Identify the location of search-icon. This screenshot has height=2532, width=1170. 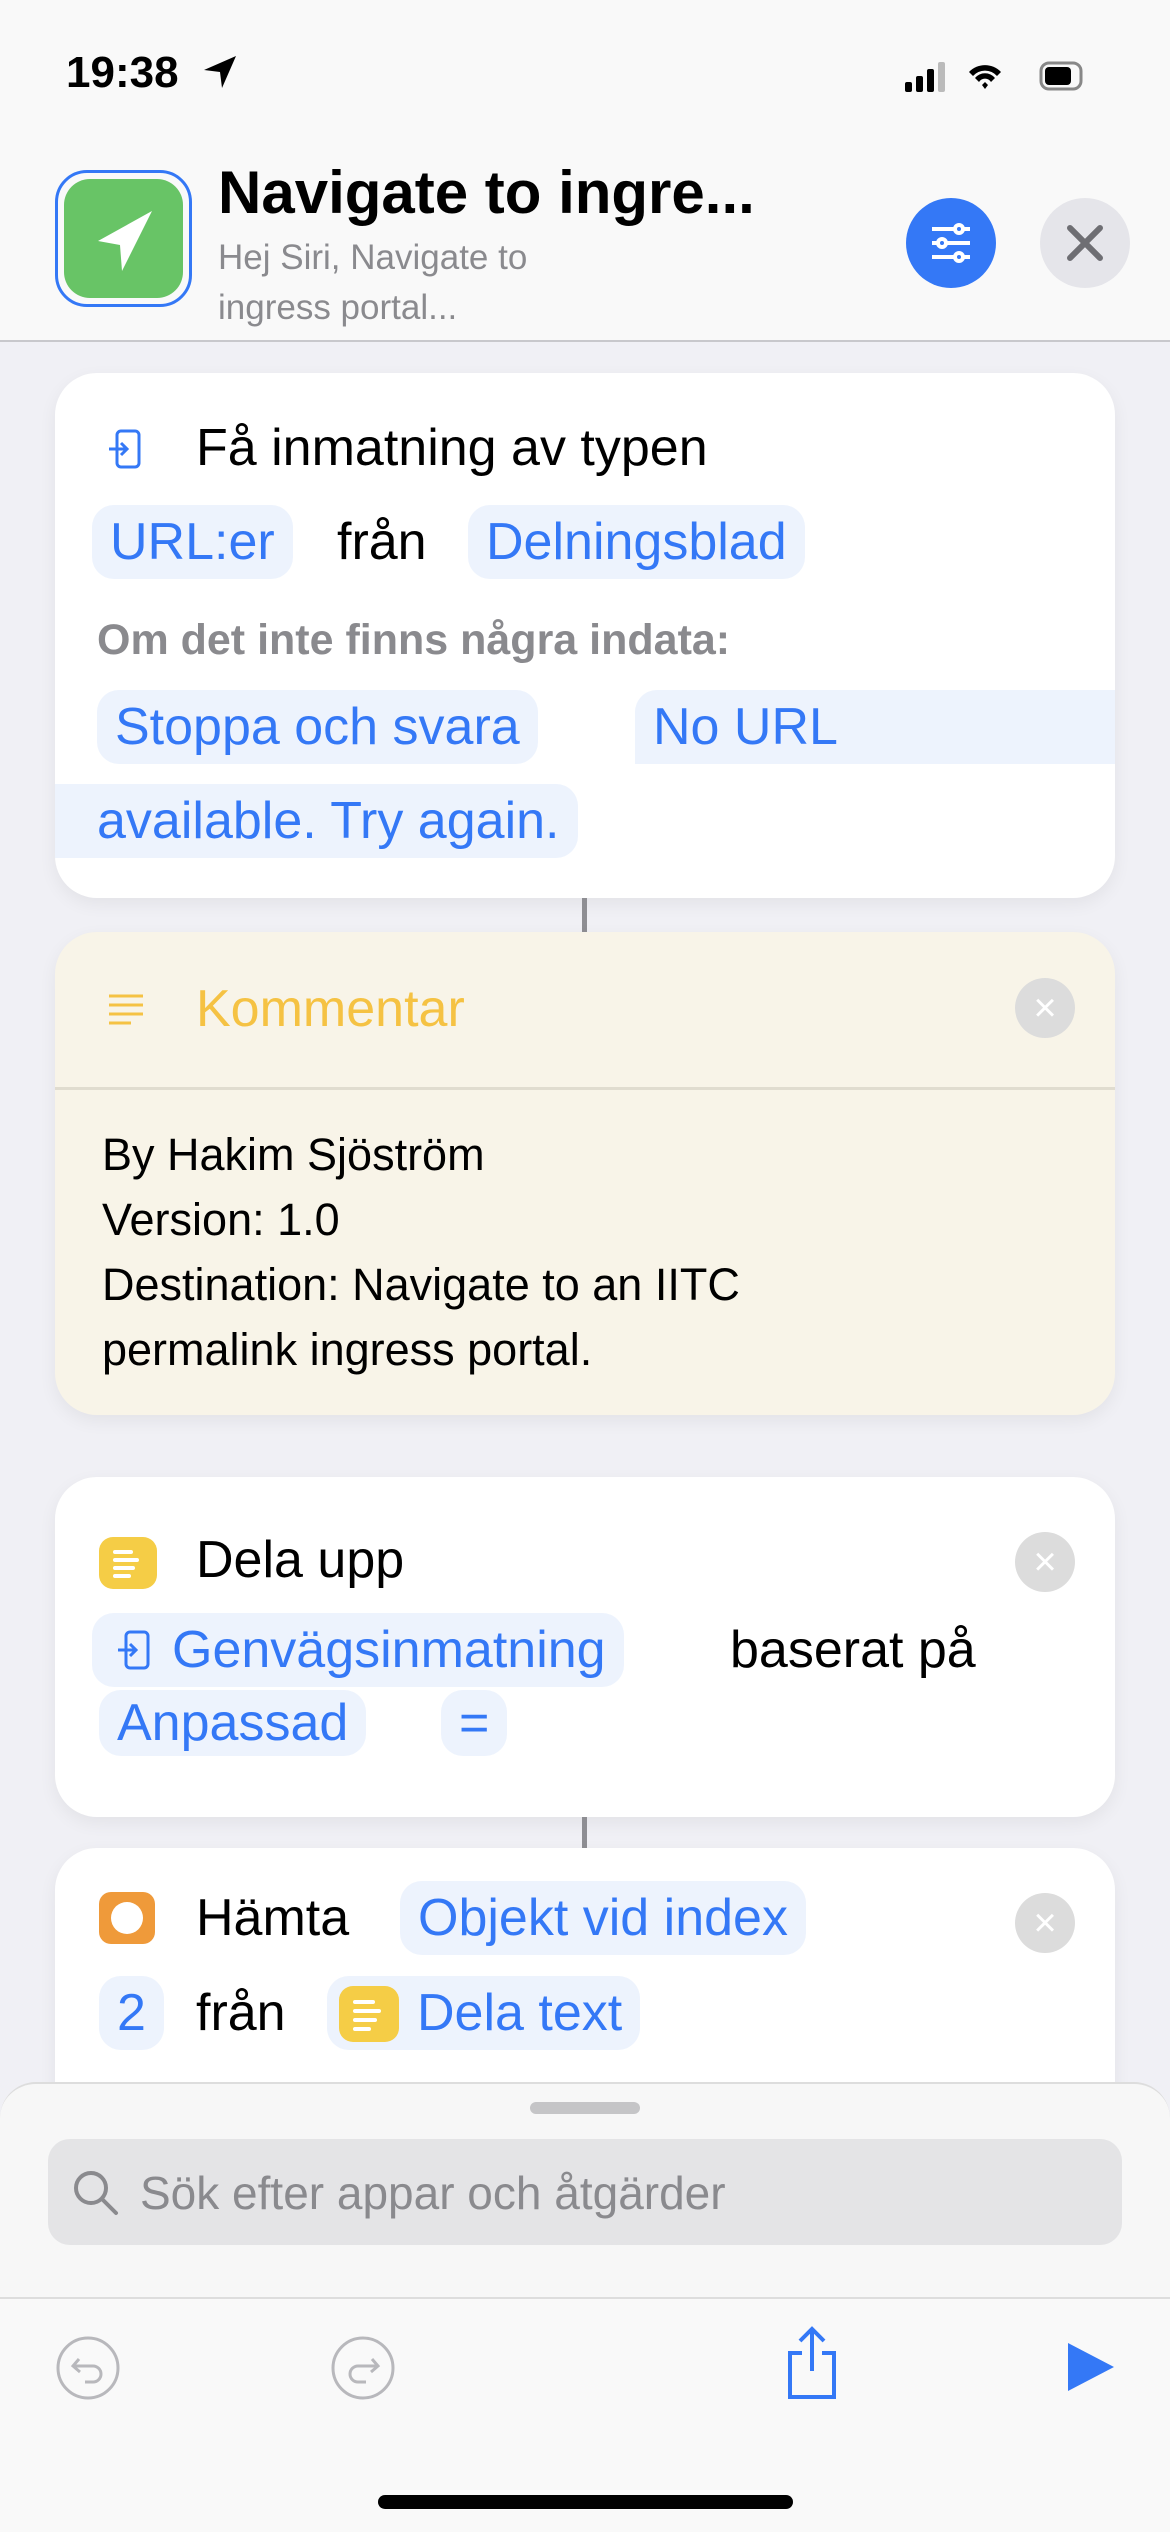
(96, 2193).